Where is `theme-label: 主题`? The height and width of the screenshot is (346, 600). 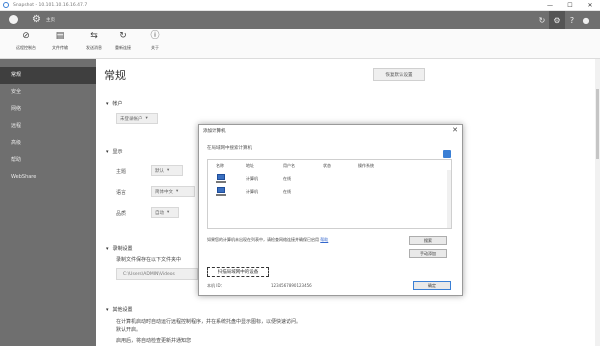
theme-label: 主题 is located at coordinates (121, 172).